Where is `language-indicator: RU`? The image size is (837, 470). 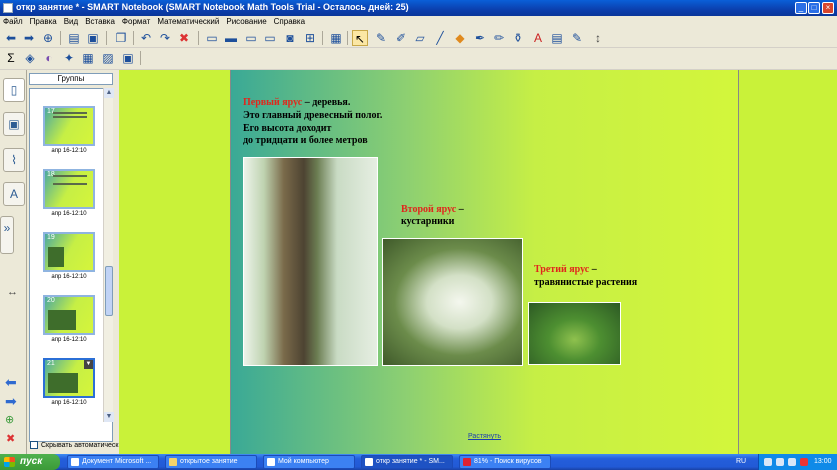 language-indicator: RU is located at coordinates (741, 462).